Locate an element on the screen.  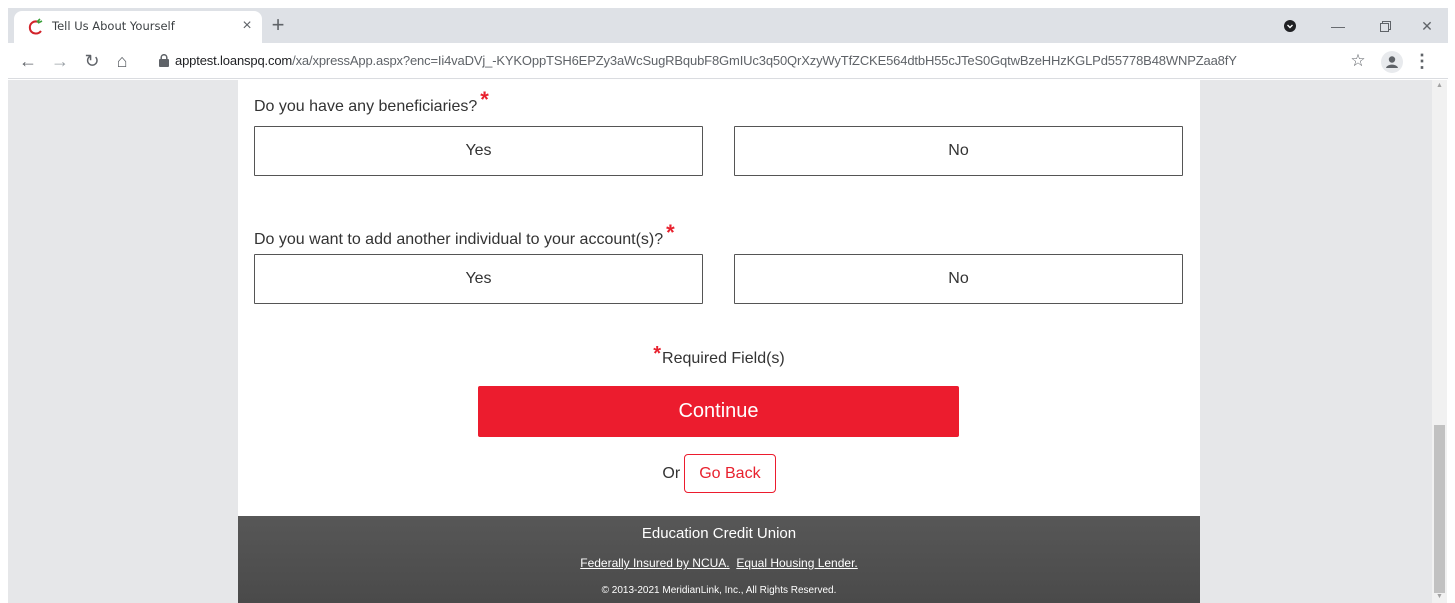
continue-button: Continue is located at coordinates (718, 411).